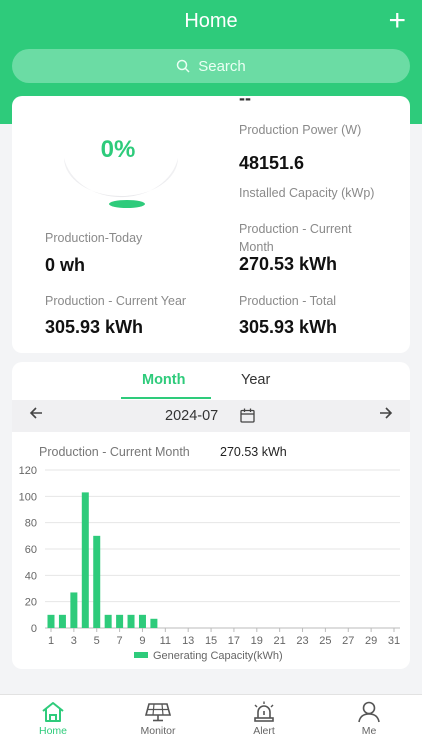 This screenshot has width=422, height=750. I want to click on x-tick-label: 15, so click(211, 641).